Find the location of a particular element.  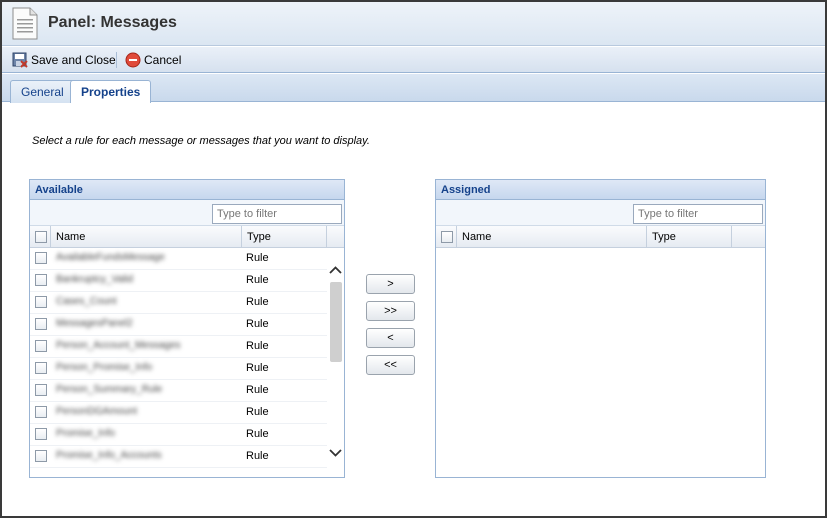

tab-properties: Properties is located at coordinates (111, 92).